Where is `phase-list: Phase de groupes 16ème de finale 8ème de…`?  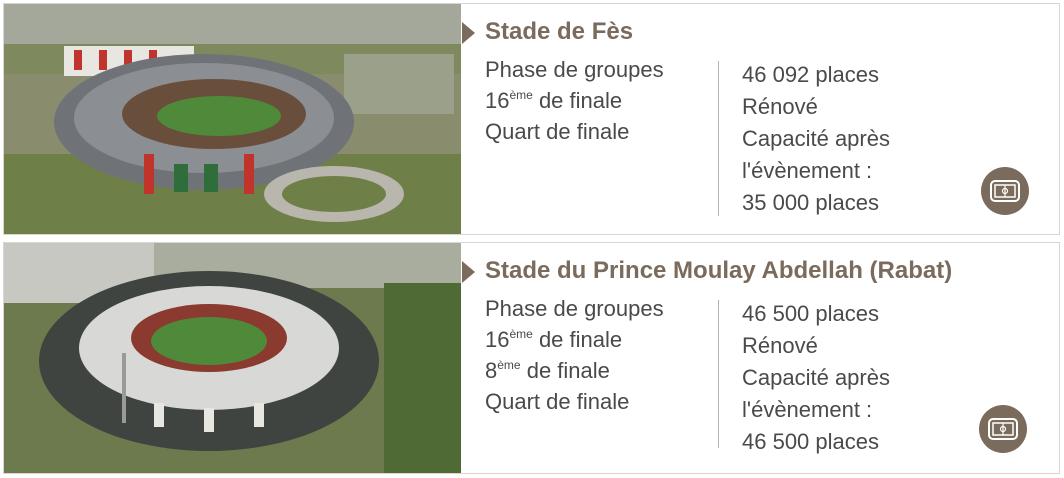
phase-list: Phase de groupes 16ème de finale 8ème de… is located at coordinates (574, 355).